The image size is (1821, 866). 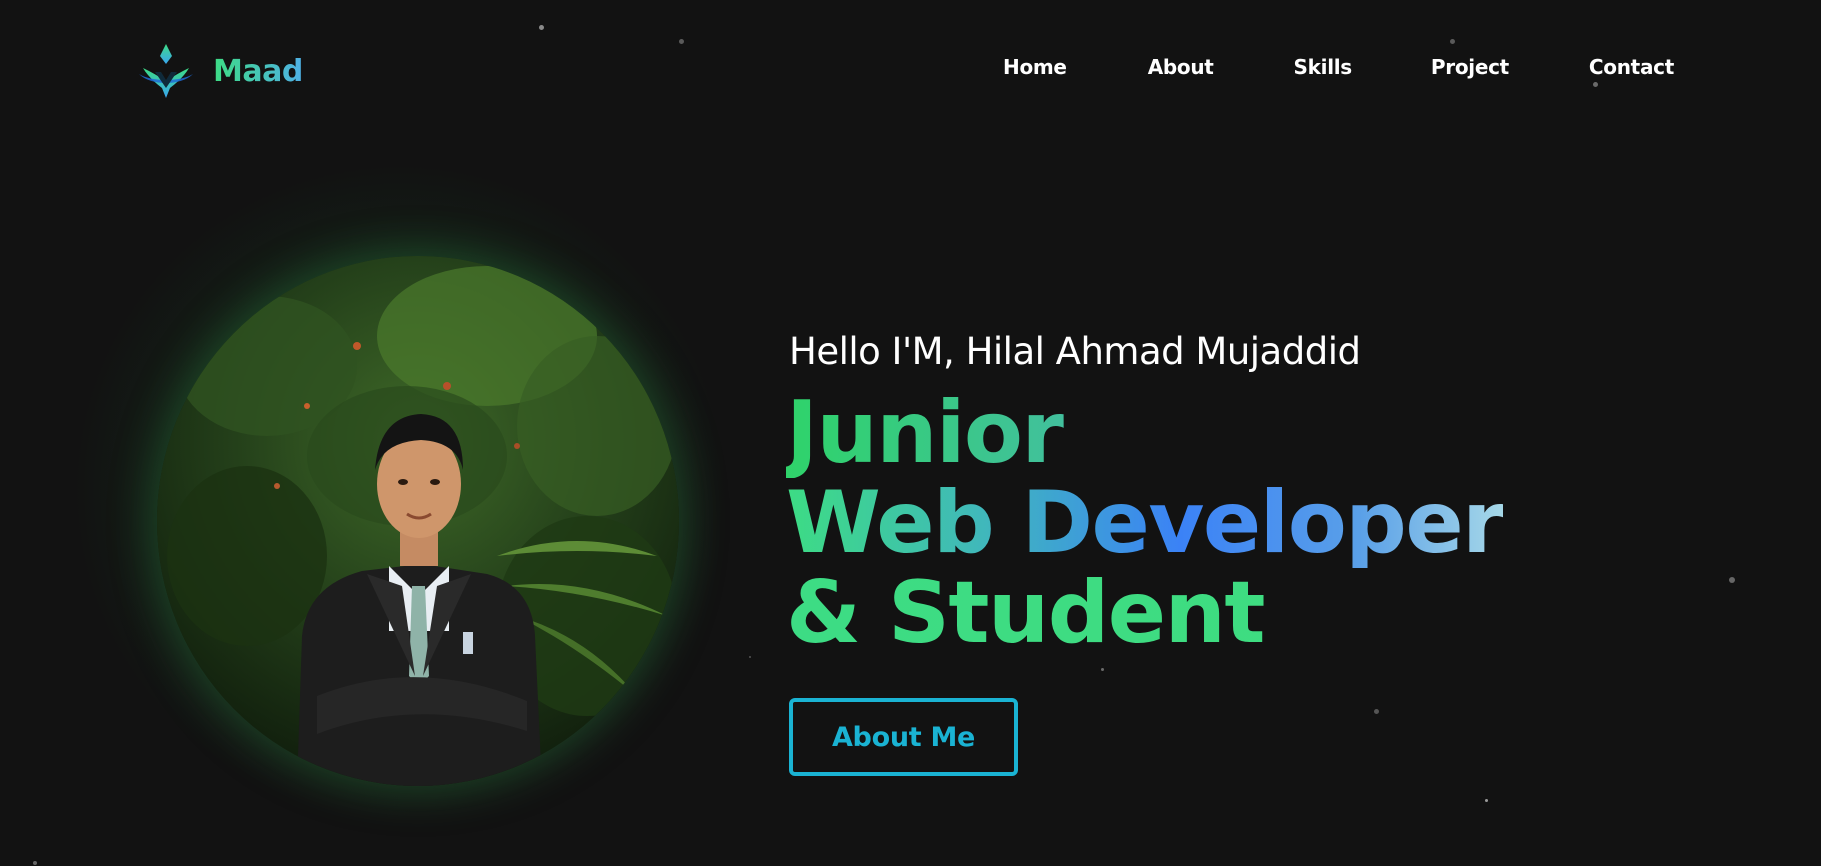 I want to click on nav-home: Home, so click(x=1035, y=67).